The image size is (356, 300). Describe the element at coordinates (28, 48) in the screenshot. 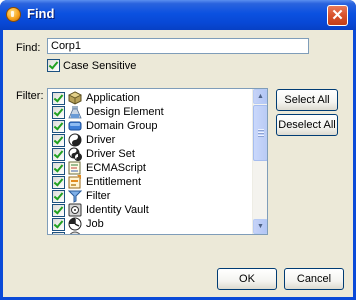

I see `find-label: Find:` at that location.